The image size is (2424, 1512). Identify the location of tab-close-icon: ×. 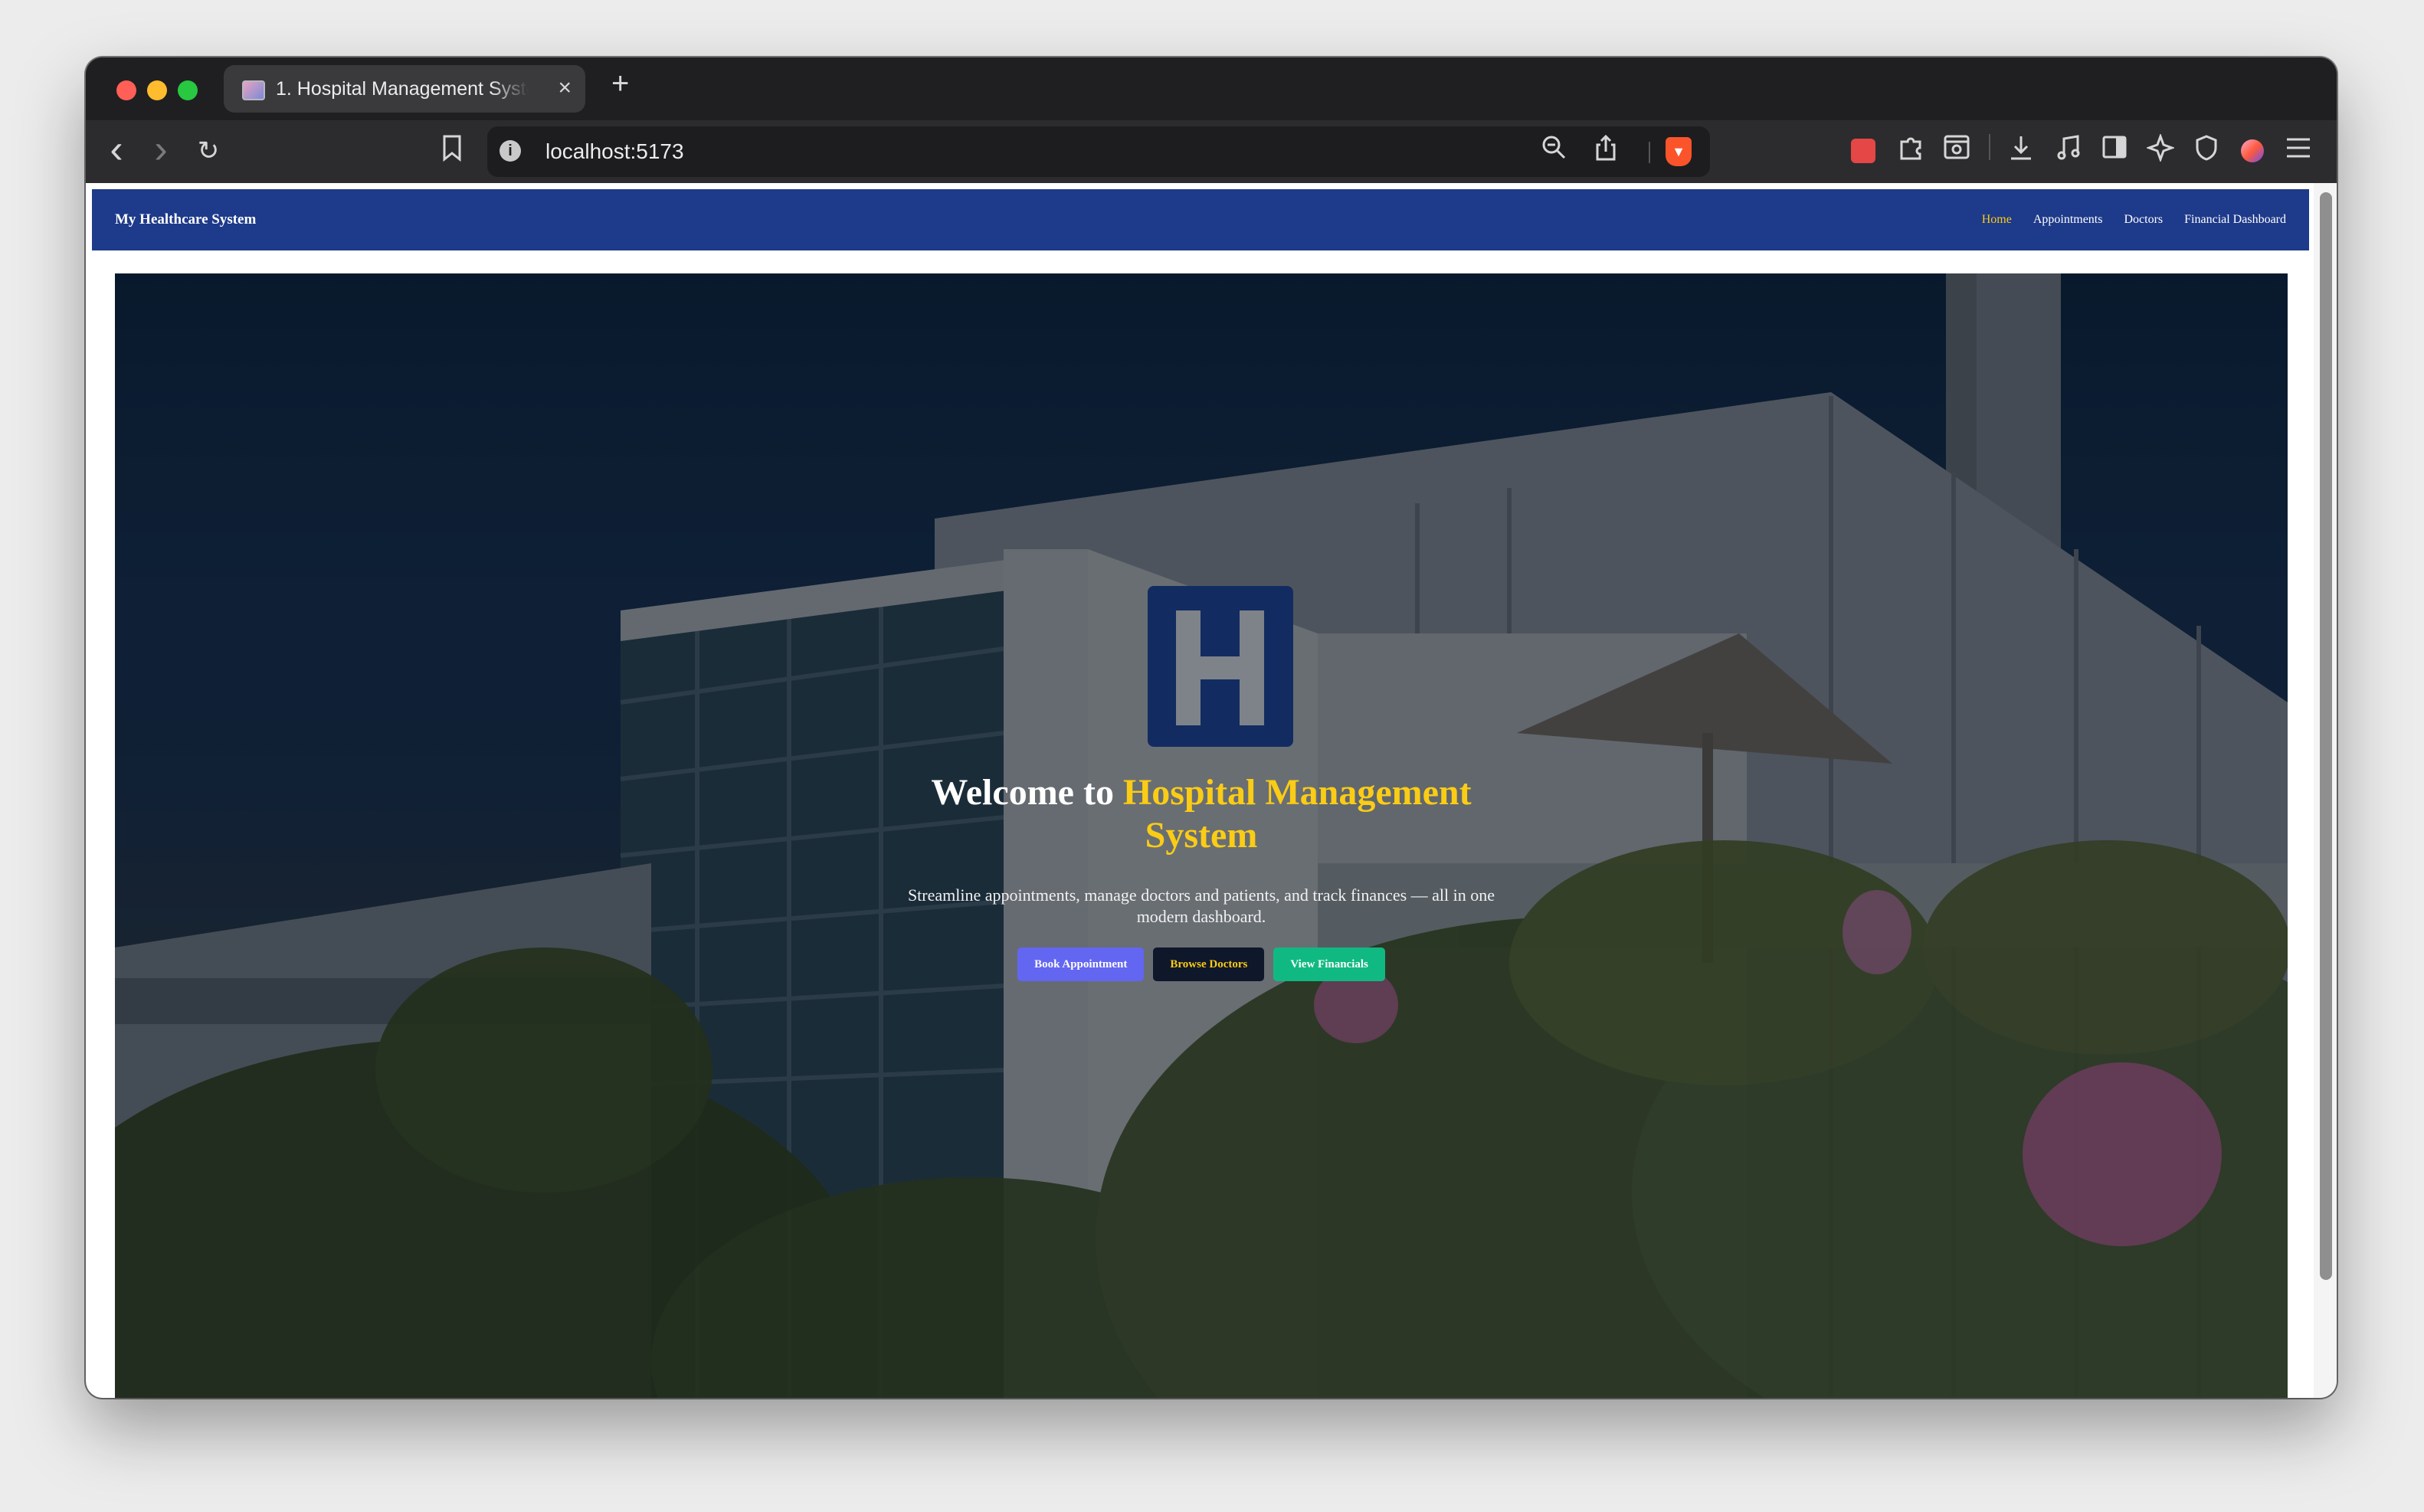
(565, 88).